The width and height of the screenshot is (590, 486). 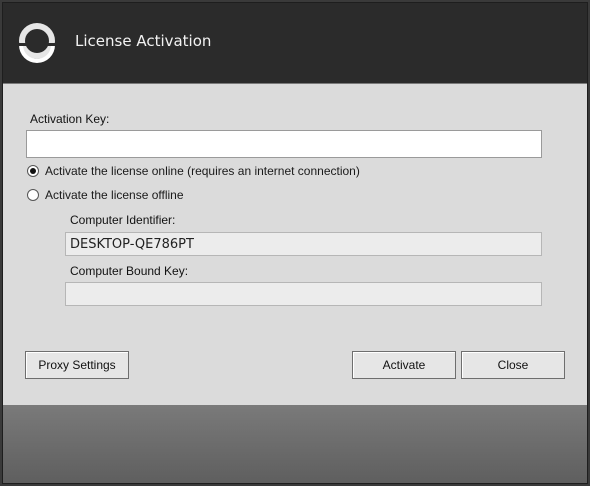 I want to click on activate-button: Activate, so click(x=404, y=365).